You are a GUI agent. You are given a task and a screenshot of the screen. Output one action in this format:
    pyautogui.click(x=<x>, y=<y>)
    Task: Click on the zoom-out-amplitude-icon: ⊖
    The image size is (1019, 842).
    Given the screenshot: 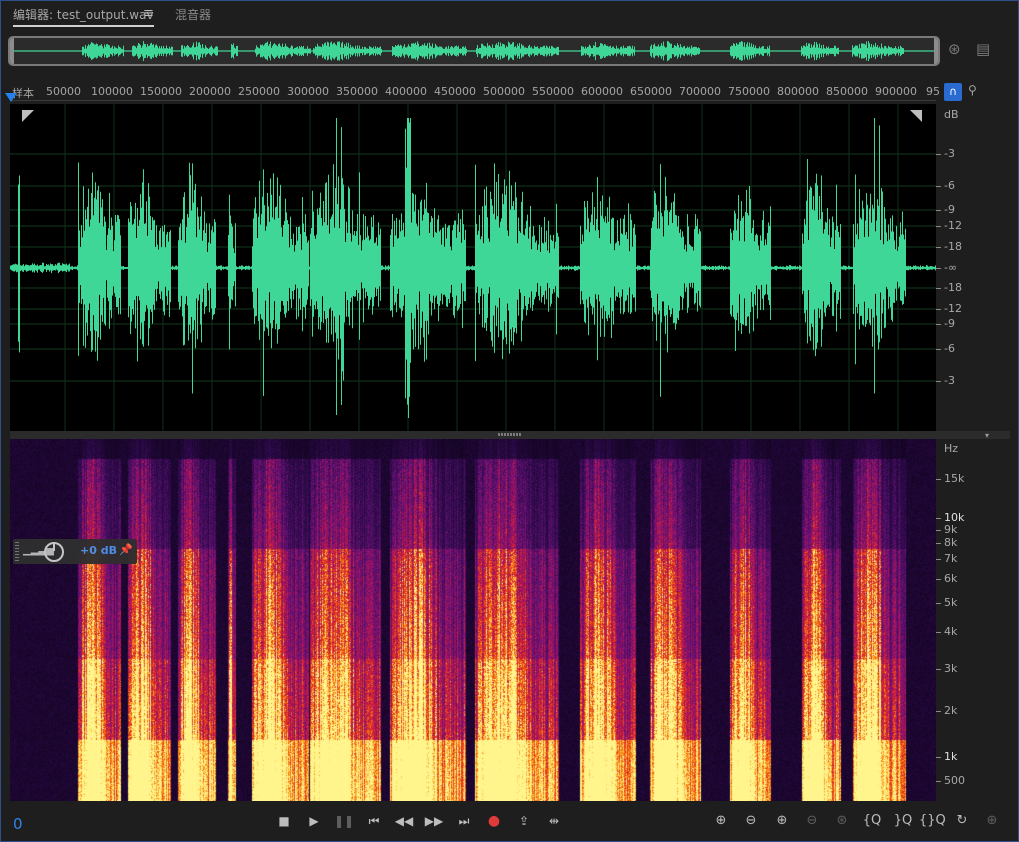 What is the action you would take?
    pyautogui.click(x=751, y=821)
    